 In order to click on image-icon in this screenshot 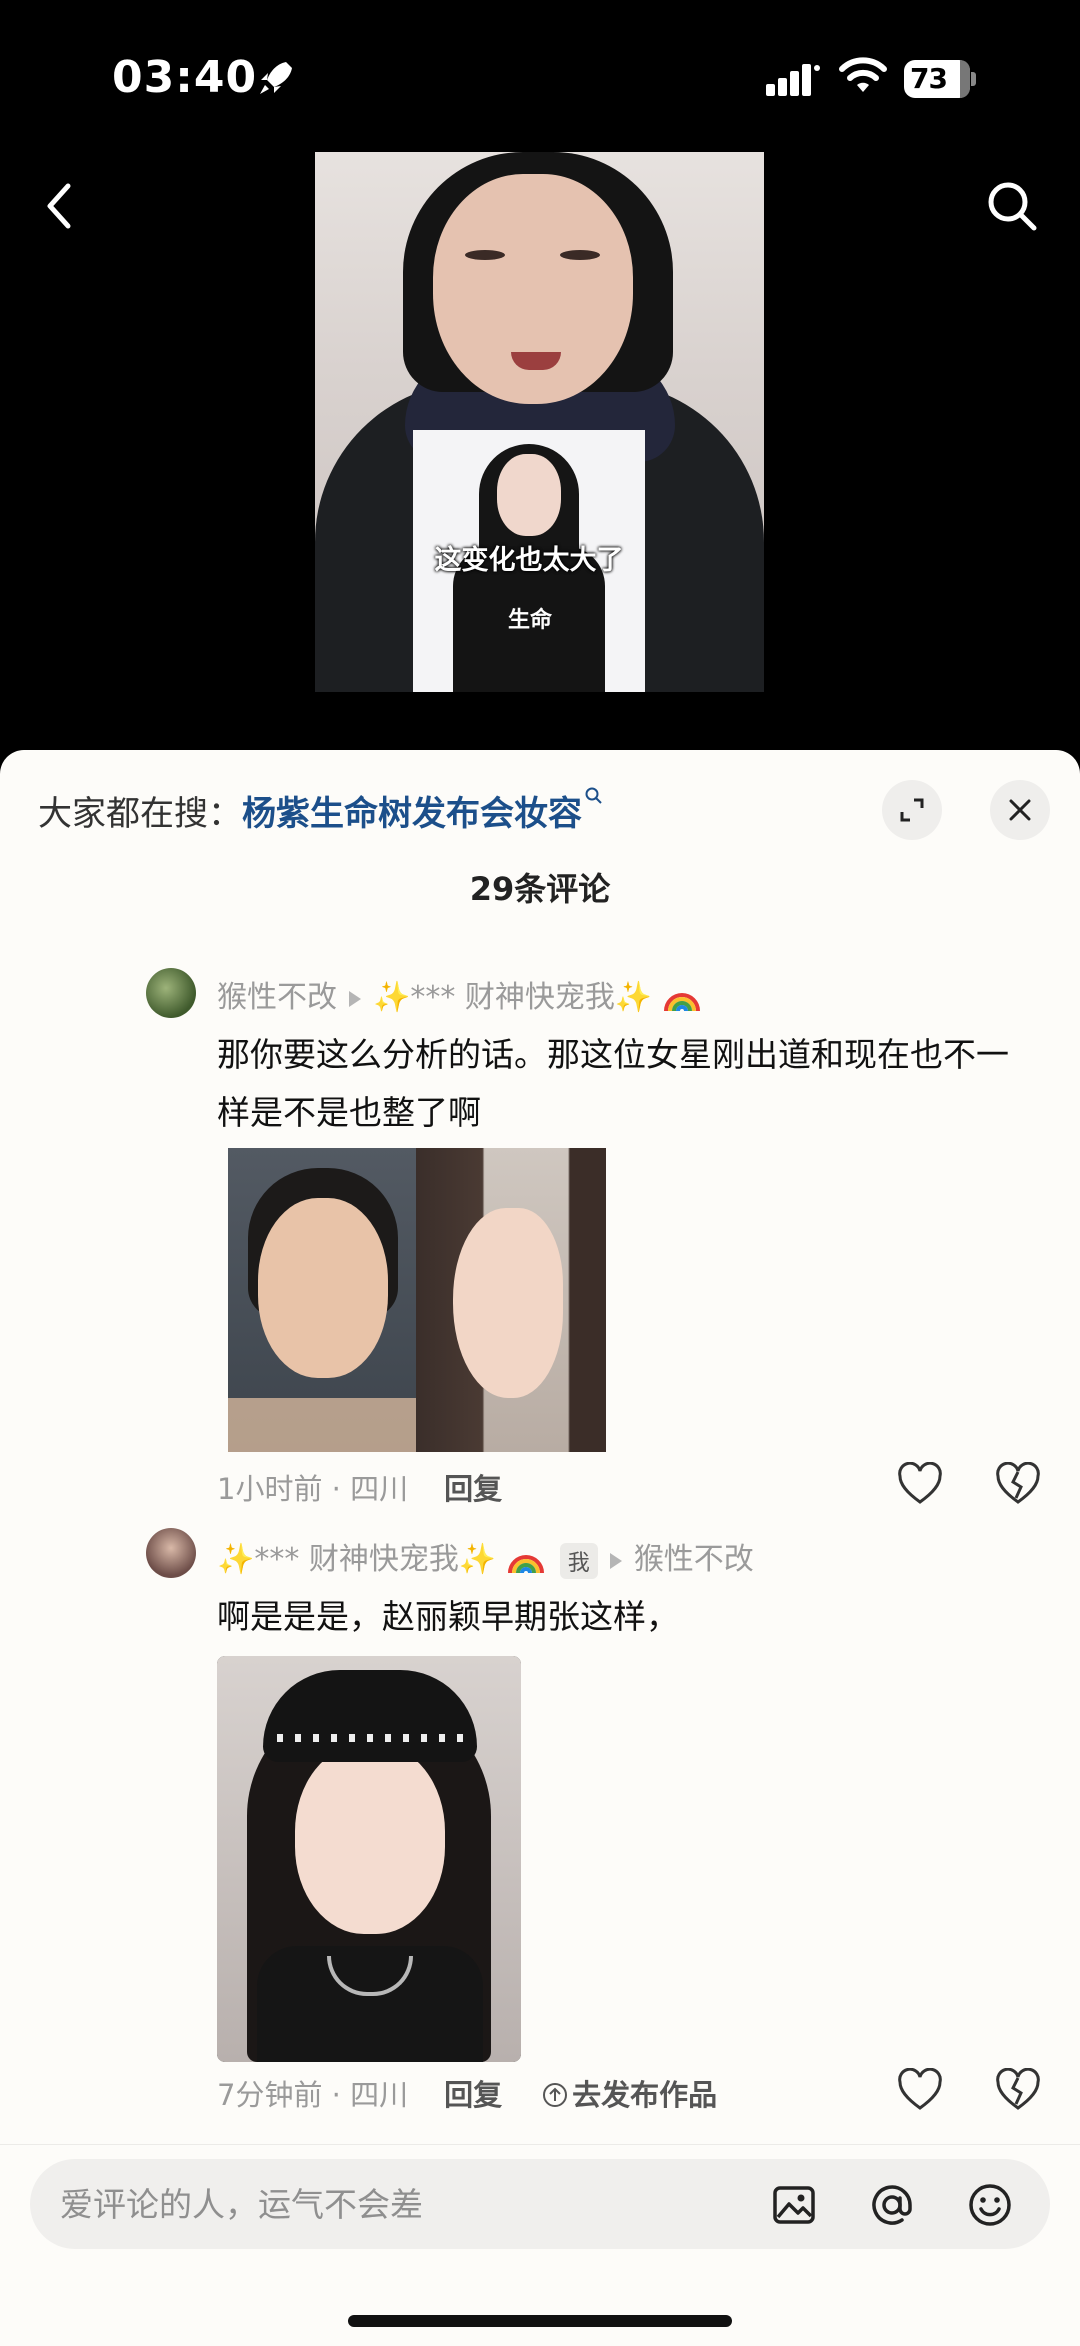, I will do `click(794, 2205)`.